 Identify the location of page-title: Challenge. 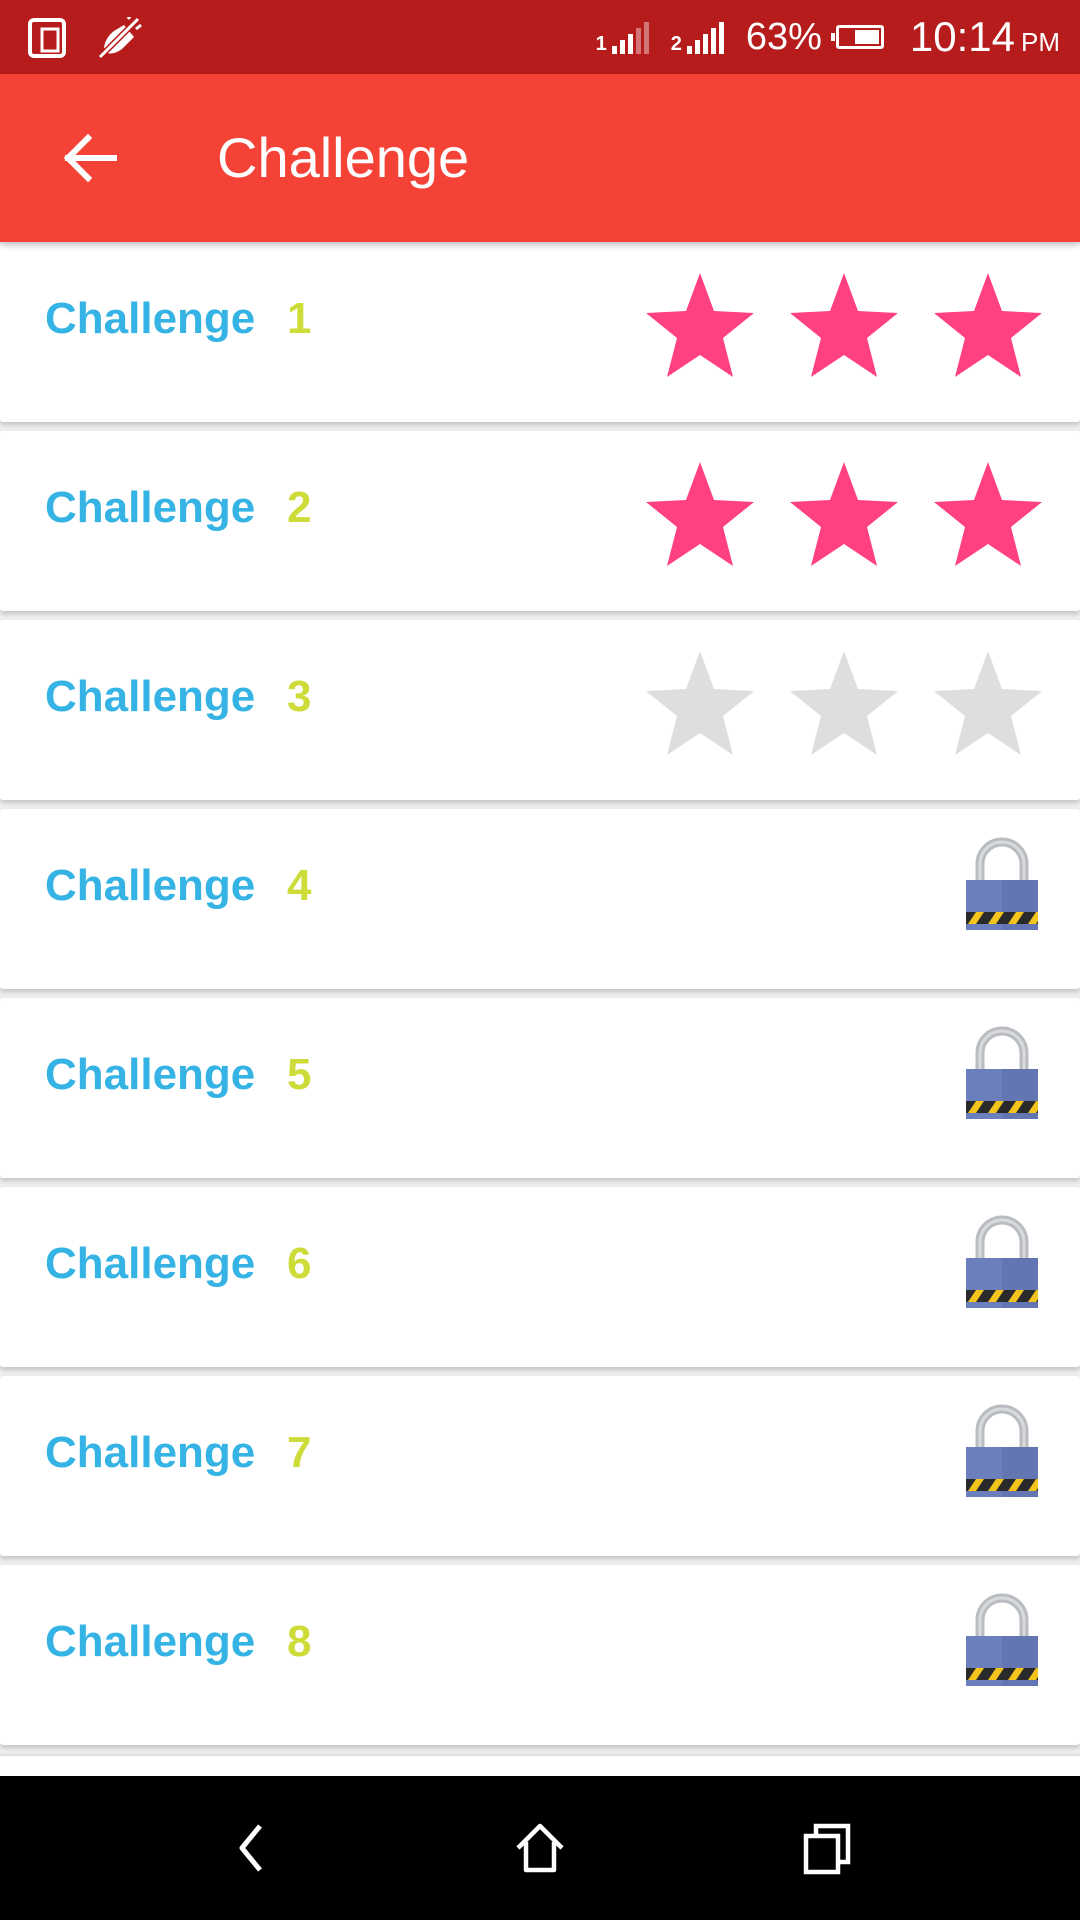
(343, 157).